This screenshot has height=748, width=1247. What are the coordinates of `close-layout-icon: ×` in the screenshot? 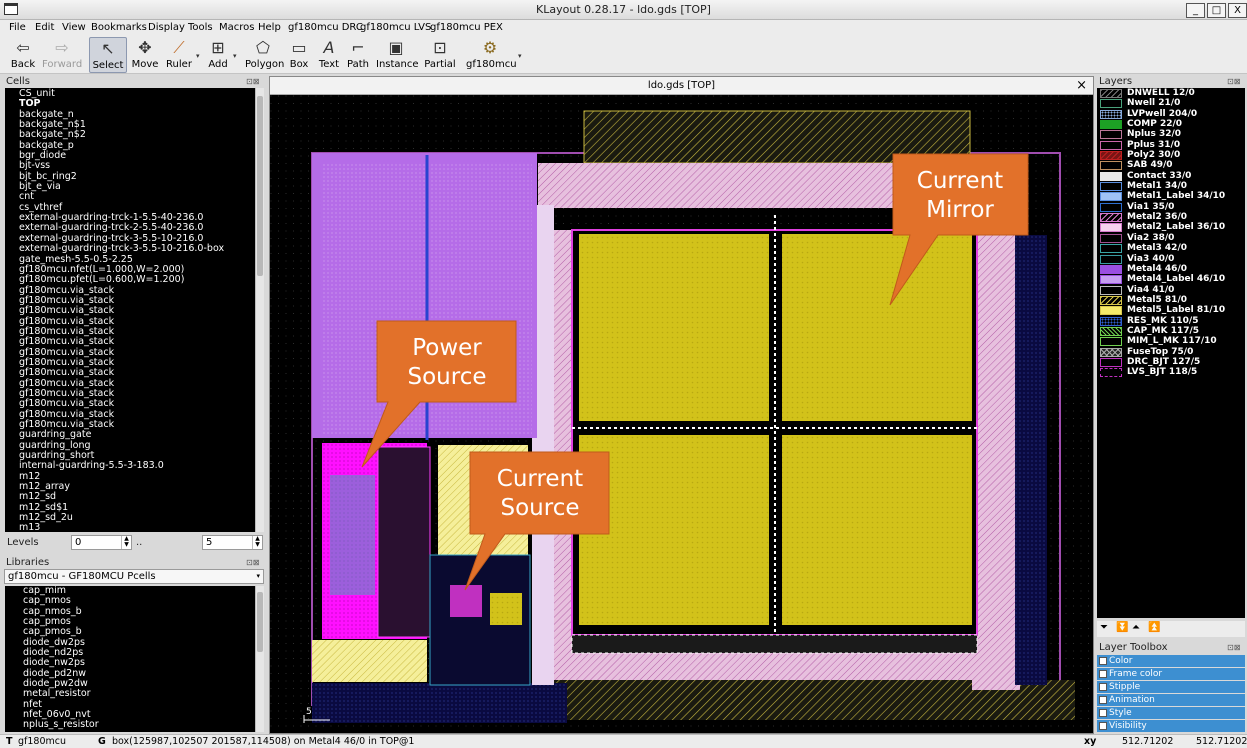 It's located at (1081, 86).